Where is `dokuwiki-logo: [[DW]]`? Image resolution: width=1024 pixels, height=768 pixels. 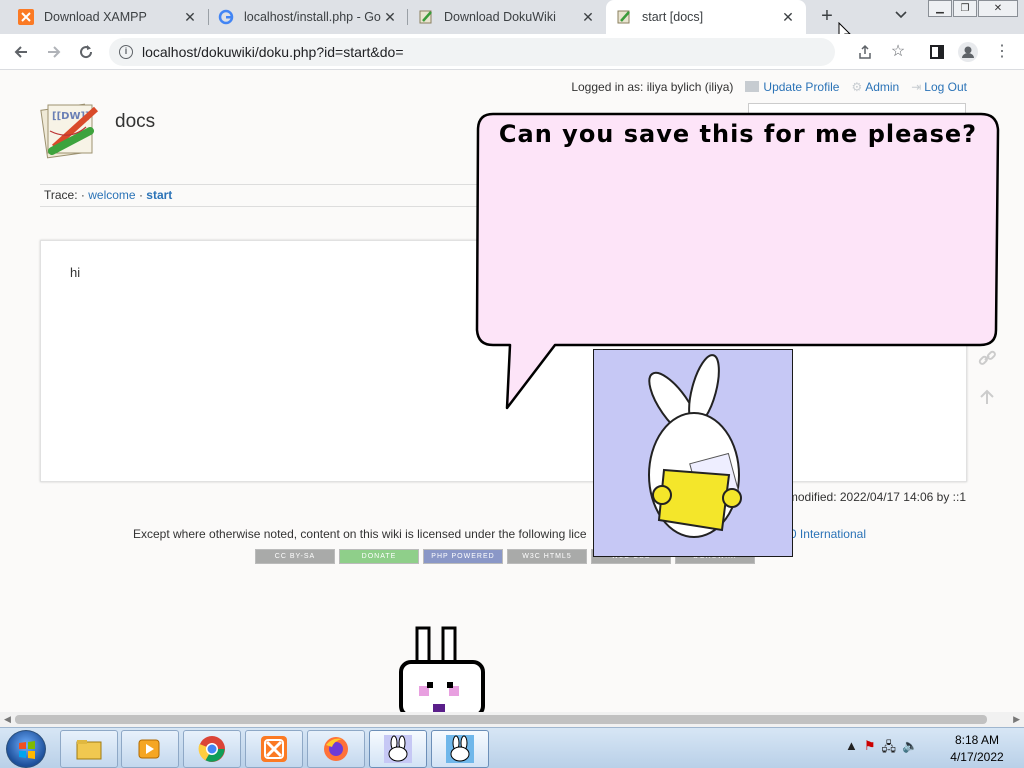
dokuwiki-logo: [[DW]] is located at coordinates (72, 129).